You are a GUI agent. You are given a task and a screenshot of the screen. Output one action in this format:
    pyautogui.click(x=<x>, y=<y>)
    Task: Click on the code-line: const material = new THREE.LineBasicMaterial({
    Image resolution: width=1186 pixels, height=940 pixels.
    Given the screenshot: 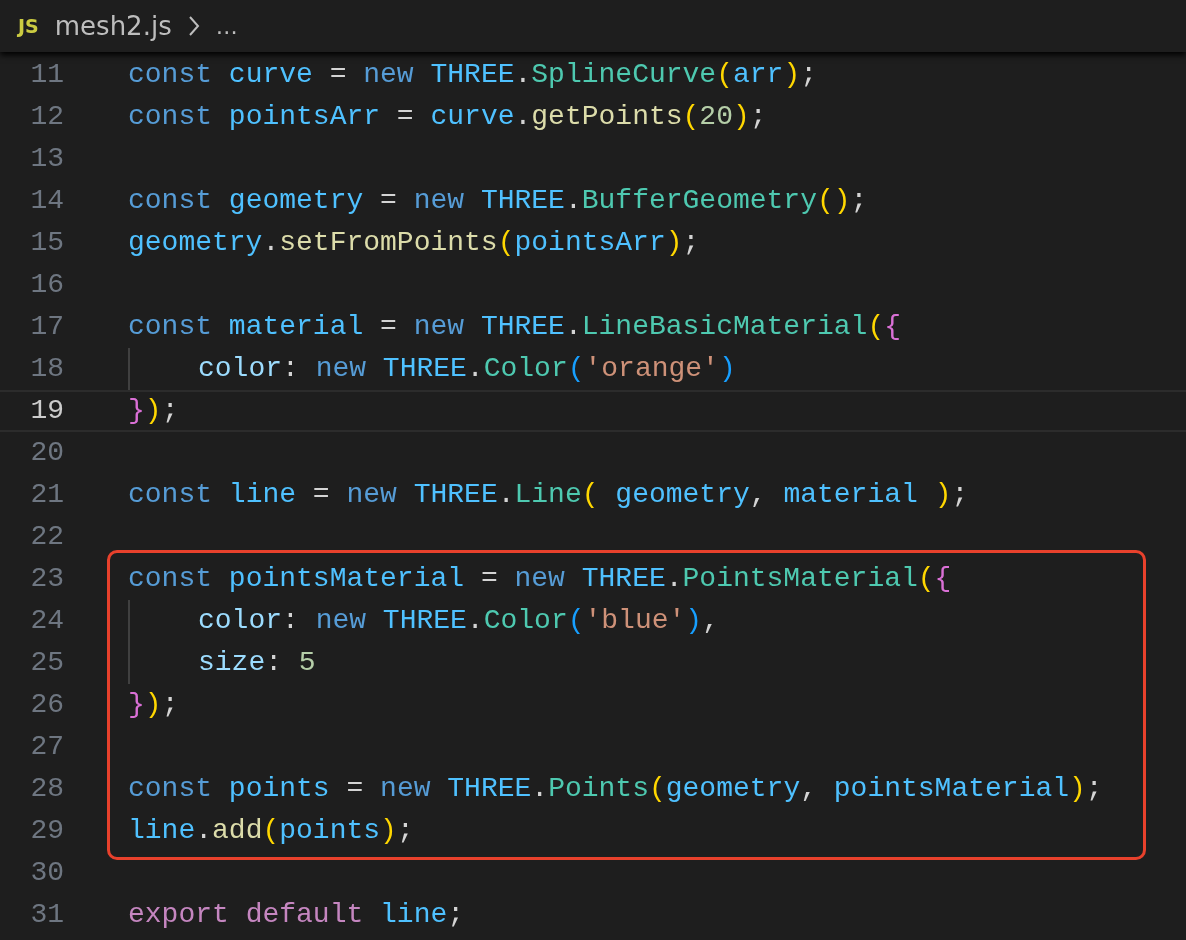 What is the action you would take?
    pyautogui.click(x=514, y=327)
    